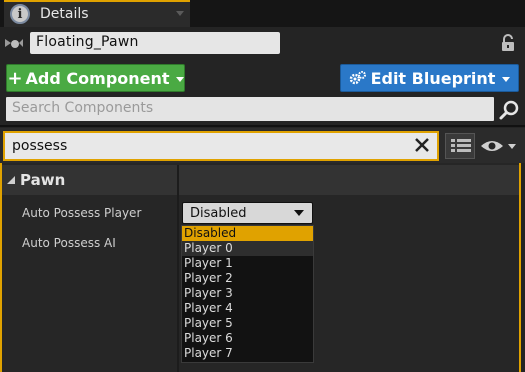 The width and height of the screenshot is (525, 372). Describe the element at coordinates (422, 145) in the screenshot. I see `close-icon` at that location.